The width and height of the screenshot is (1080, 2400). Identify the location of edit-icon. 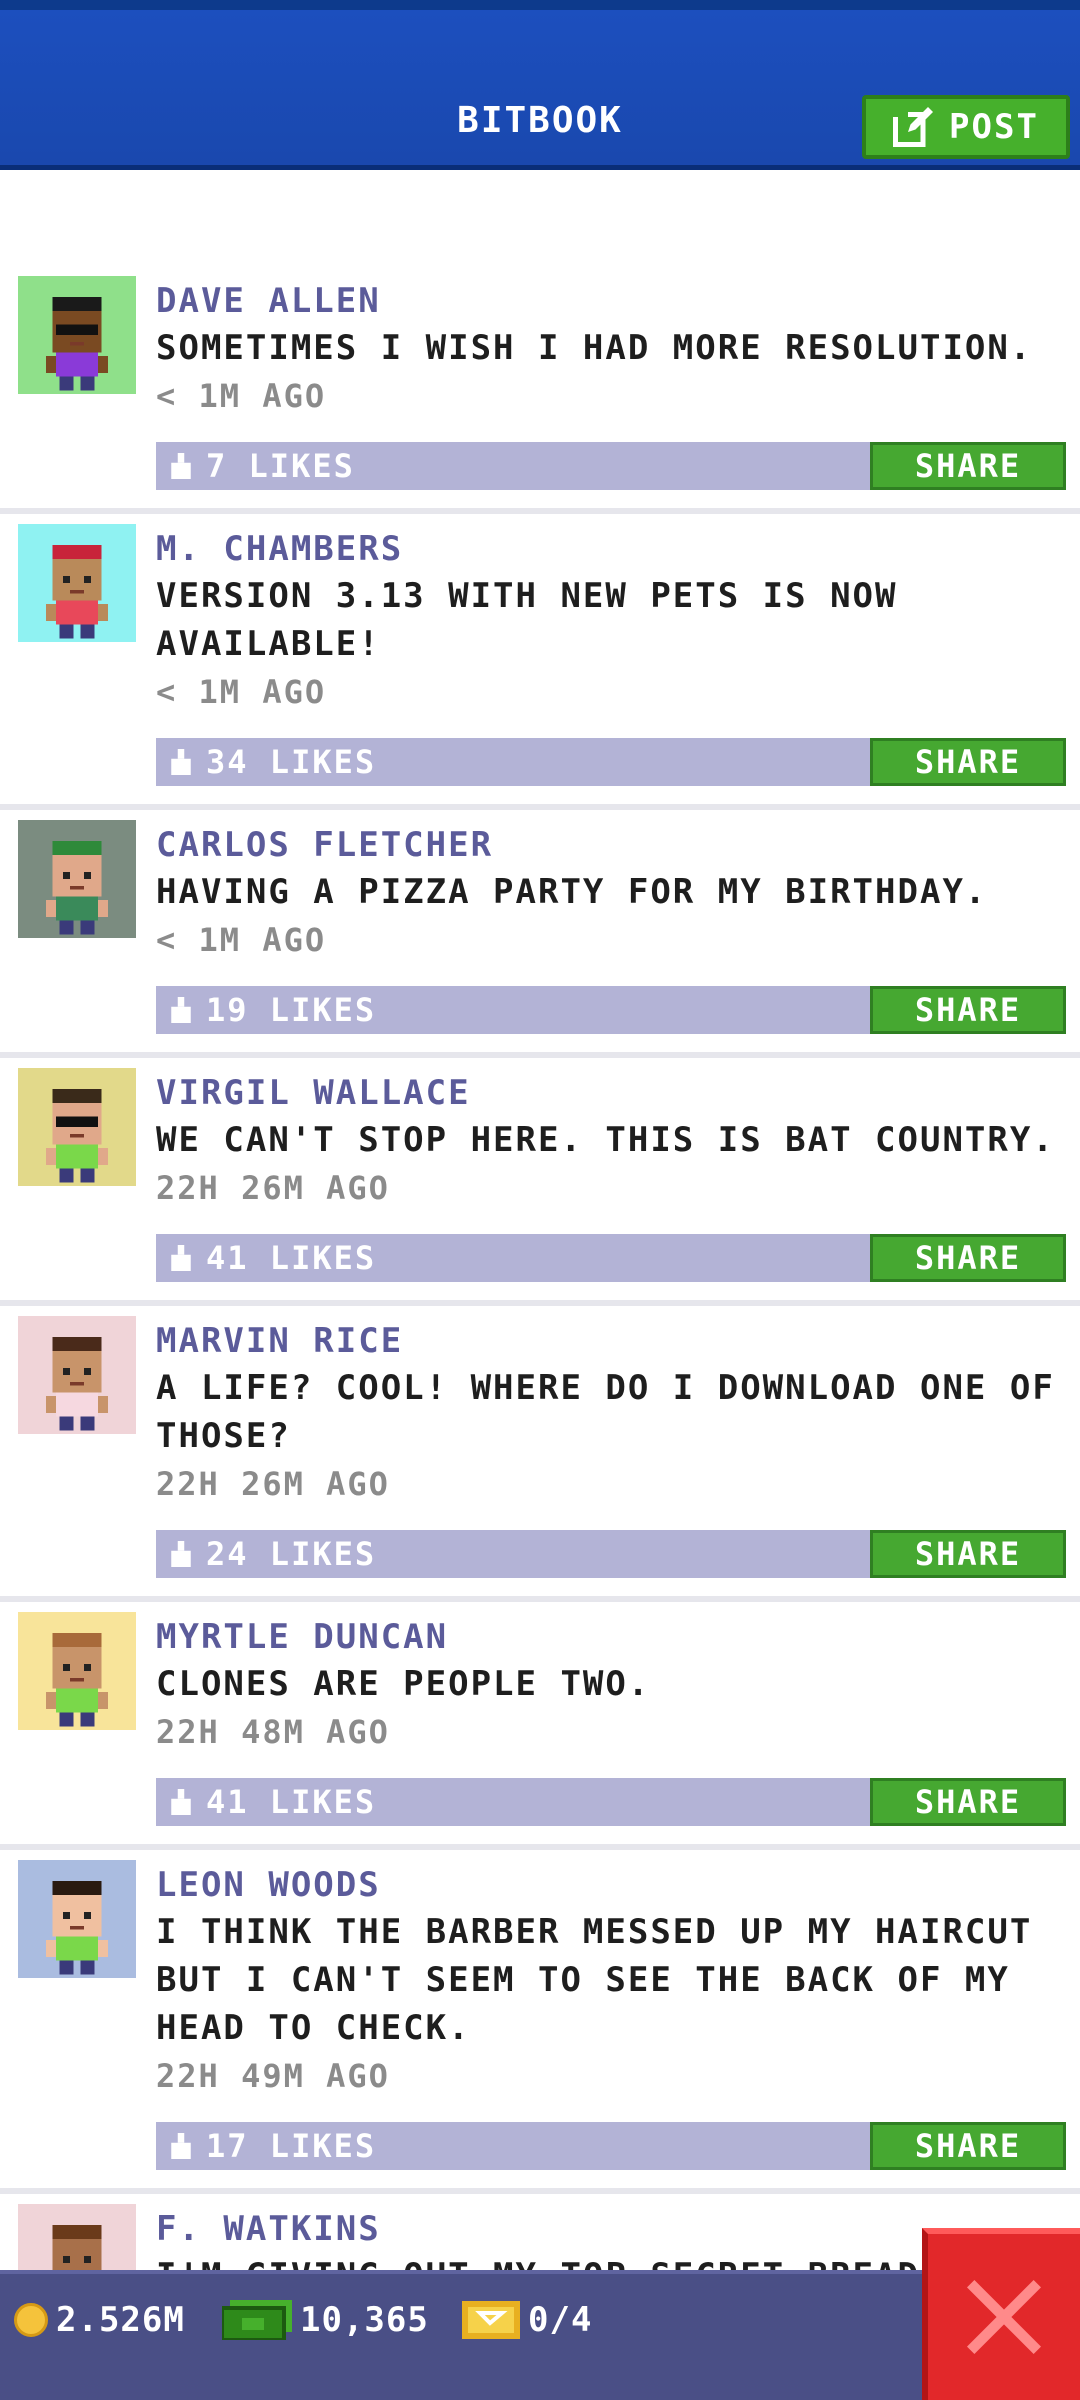
(913, 127).